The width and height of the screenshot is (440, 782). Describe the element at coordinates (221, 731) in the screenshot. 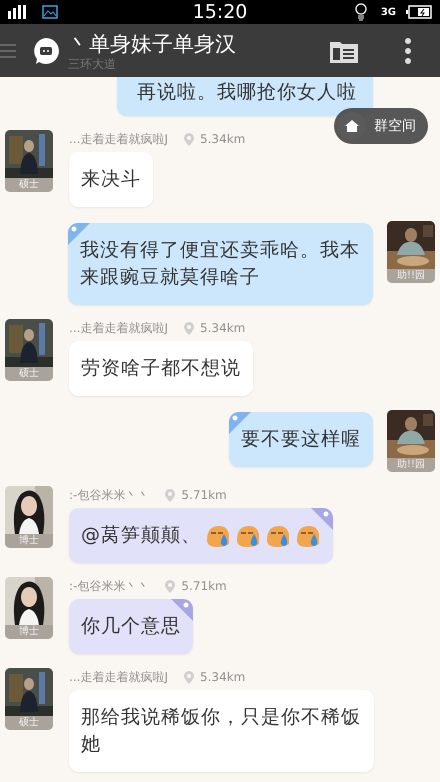

I see `message-text: 那给我说稀饭你，只是你不稀饭她` at that location.